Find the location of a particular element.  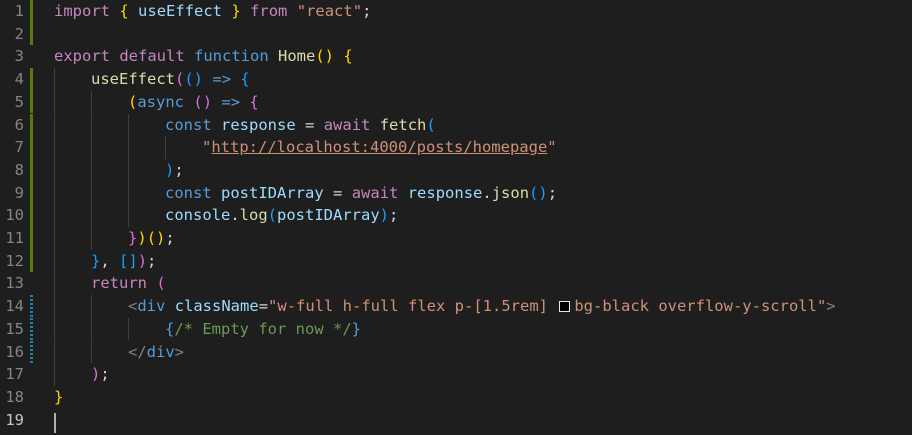

color-swatch-icon is located at coordinates (565, 307).